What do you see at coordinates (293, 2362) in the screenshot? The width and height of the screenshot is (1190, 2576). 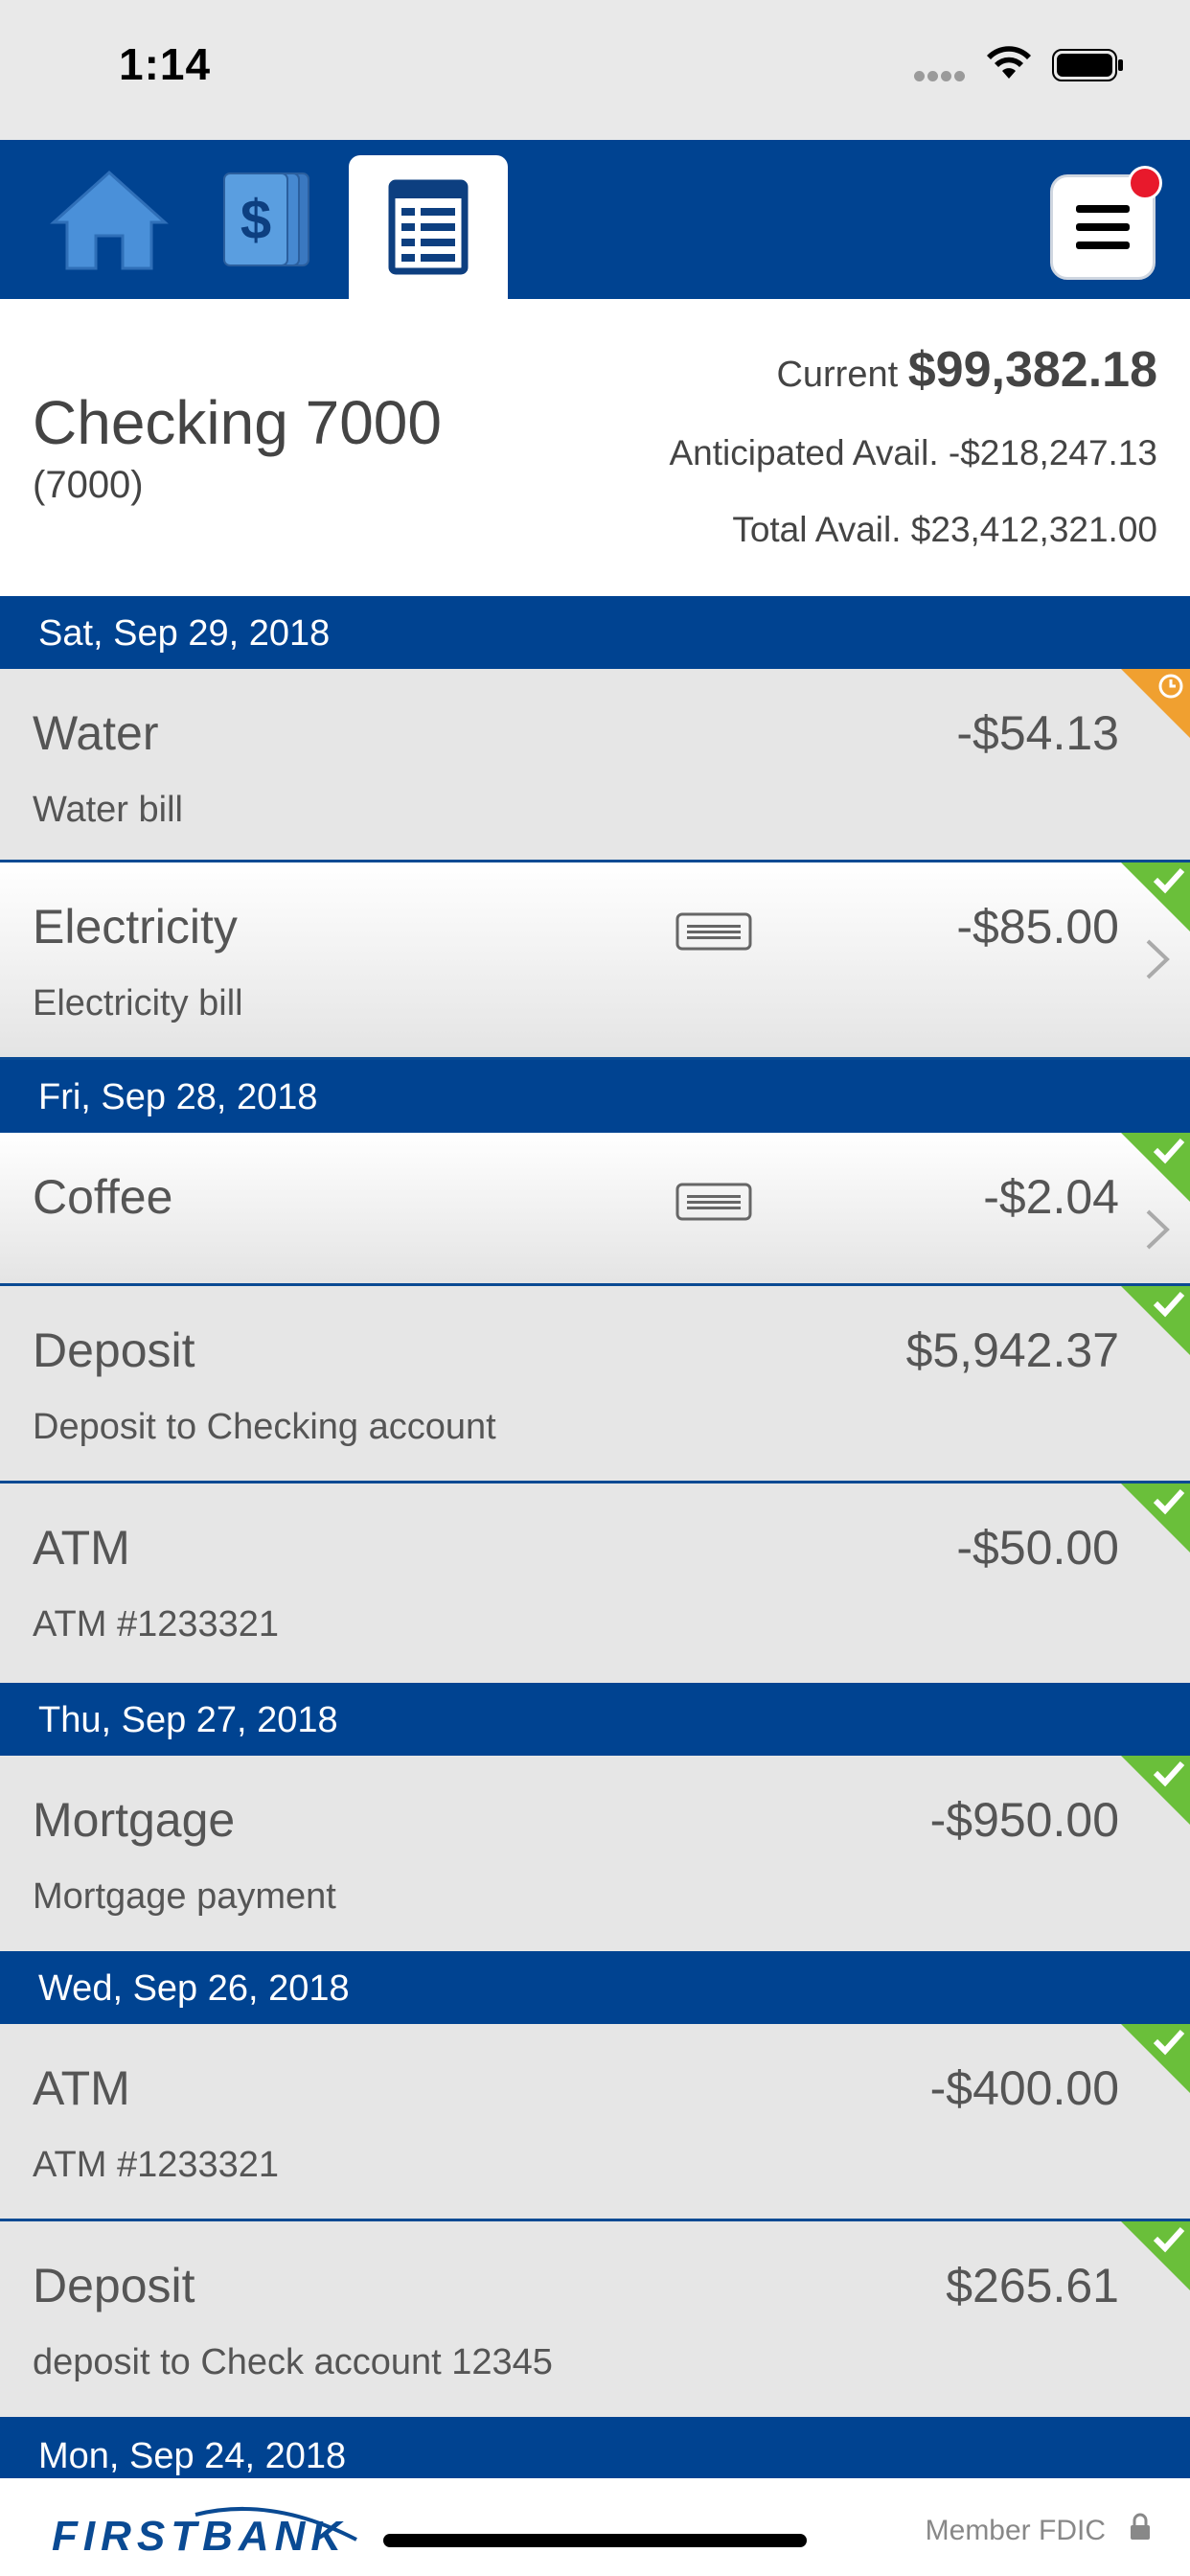 I see `transaction-description: deposit to Check account 12345` at bounding box center [293, 2362].